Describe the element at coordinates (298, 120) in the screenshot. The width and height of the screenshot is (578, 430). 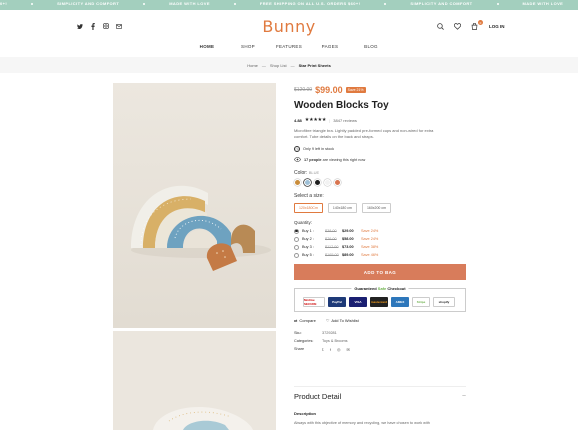
I see `rating-value: 4.88` at that location.